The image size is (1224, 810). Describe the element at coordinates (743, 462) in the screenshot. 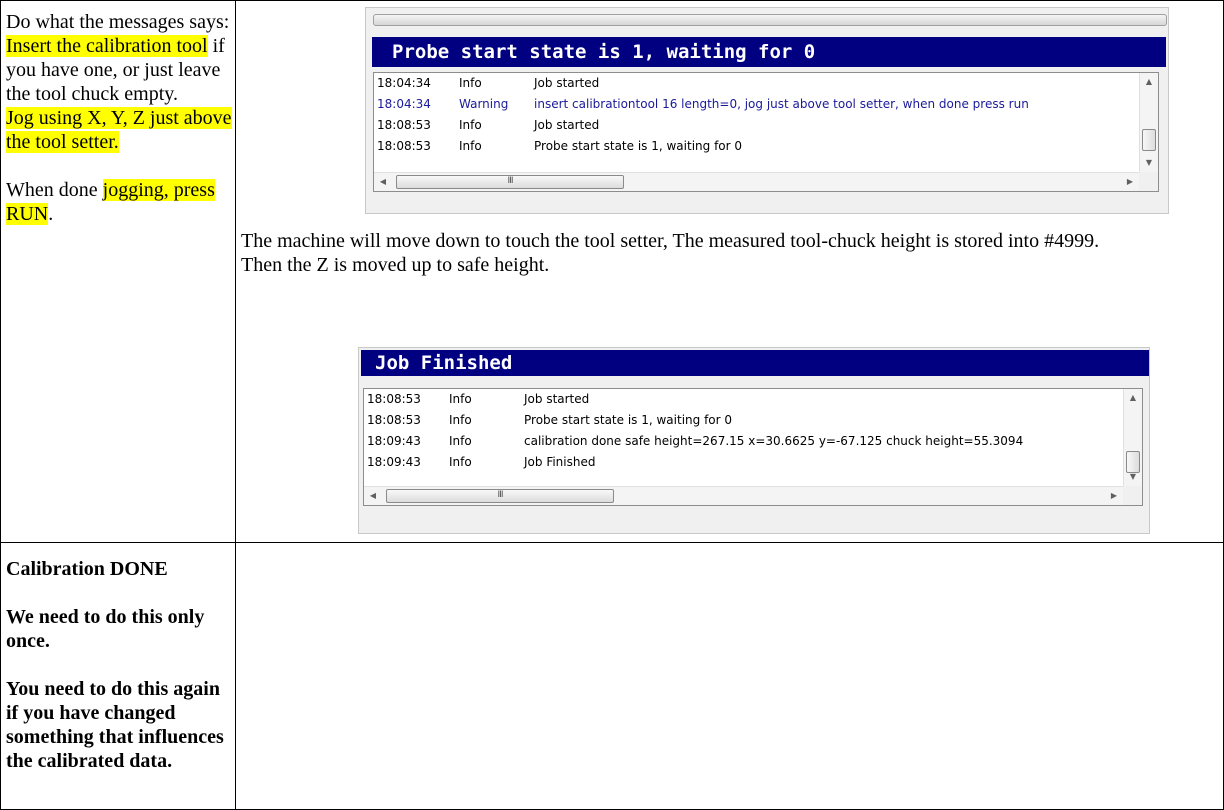

I see `log-row: 18:09:43 Info Job Finished` at that location.